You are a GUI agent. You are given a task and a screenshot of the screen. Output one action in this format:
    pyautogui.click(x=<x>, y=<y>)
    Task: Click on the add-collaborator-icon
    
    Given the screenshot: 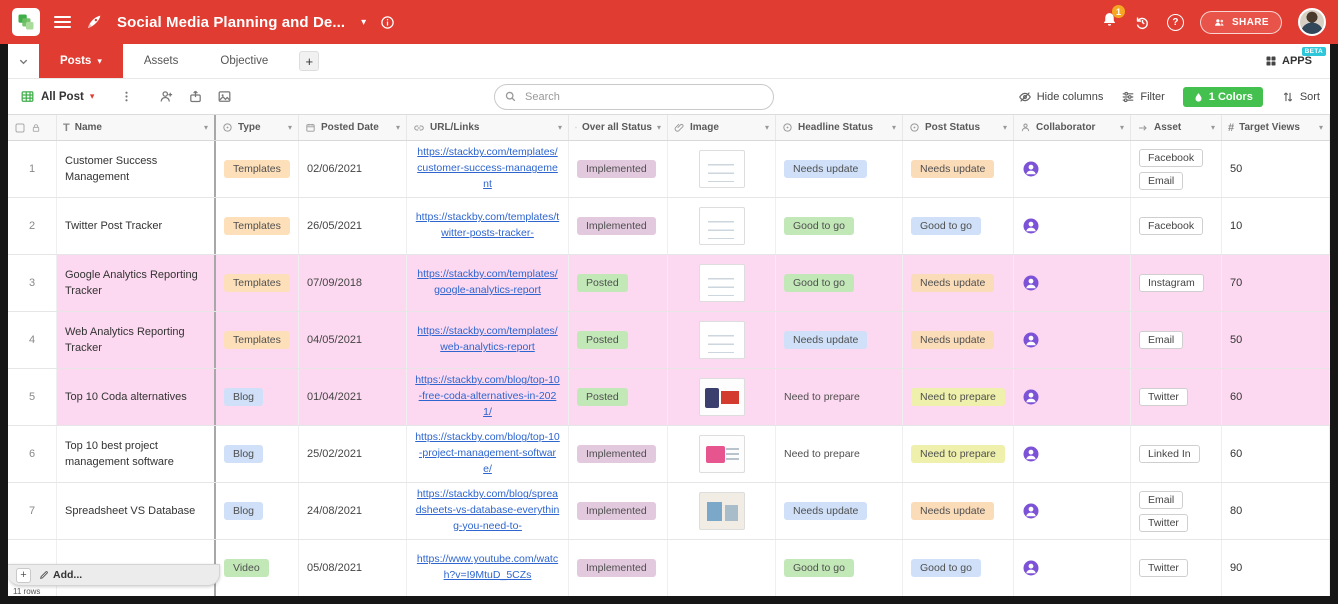 What is the action you would take?
    pyautogui.click(x=166, y=96)
    